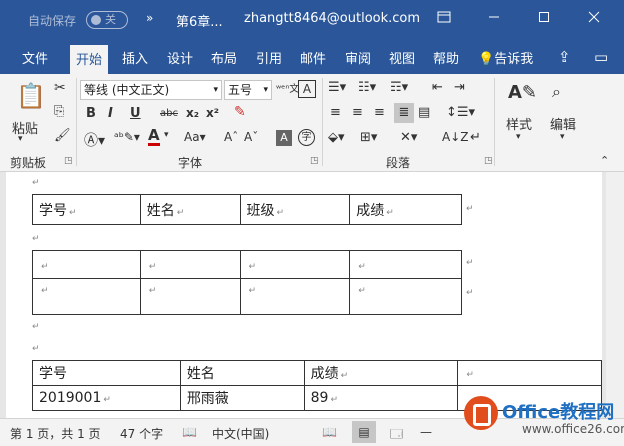 Image resolution: width=624 pixels, height=446 pixels. What do you see at coordinates (141, 433) in the screenshot?
I see `word-count: 47 个字` at bounding box center [141, 433].